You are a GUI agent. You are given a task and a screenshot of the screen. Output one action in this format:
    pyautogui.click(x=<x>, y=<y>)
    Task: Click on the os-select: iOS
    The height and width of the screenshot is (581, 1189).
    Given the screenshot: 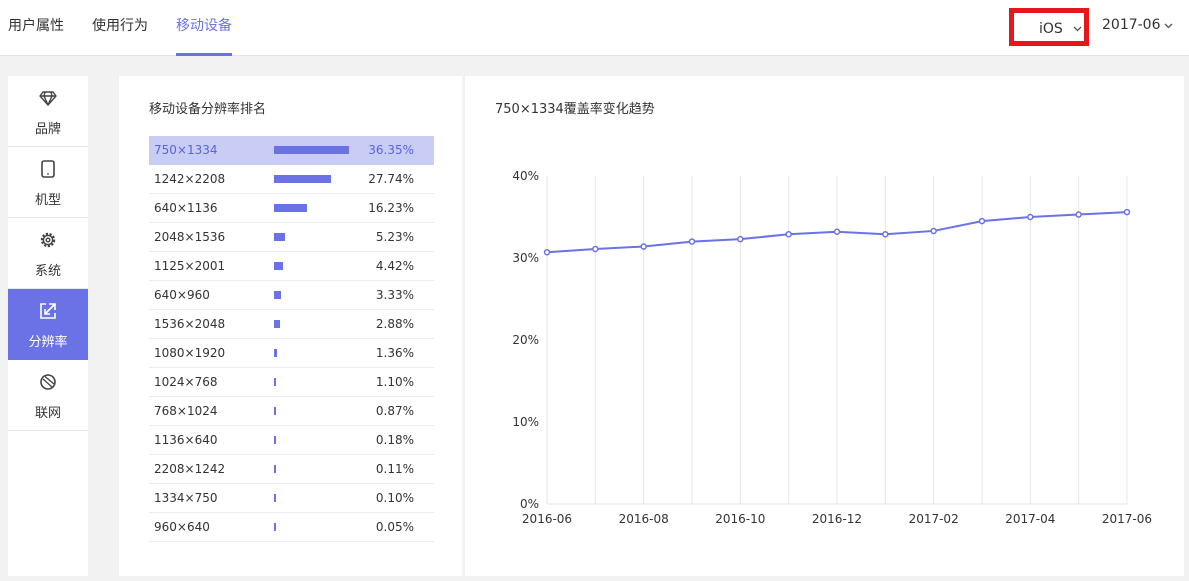 What is the action you would take?
    pyautogui.click(x=1049, y=27)
    